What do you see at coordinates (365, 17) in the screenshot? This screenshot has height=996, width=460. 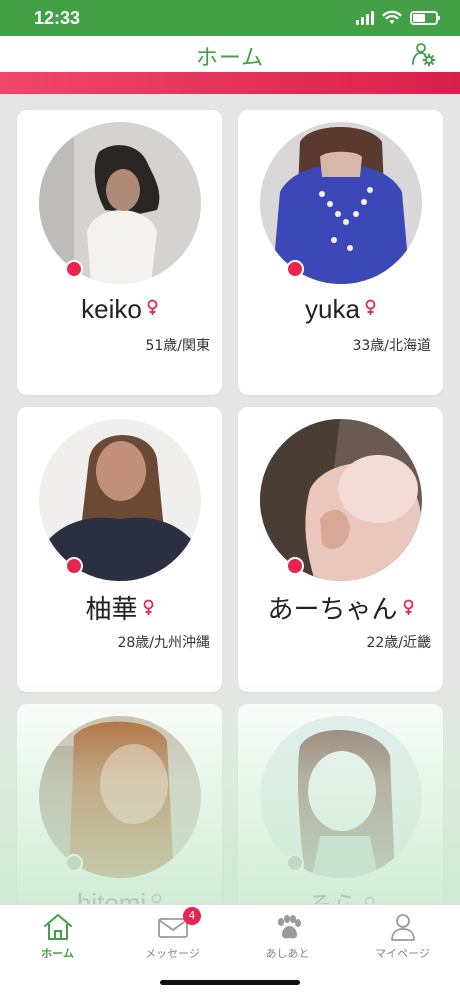 I see `cellular-signal-icon` at bounding box center [365, 17].